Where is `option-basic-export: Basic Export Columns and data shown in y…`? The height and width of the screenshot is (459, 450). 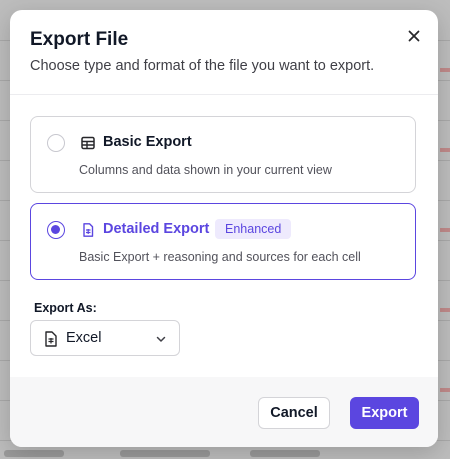
option-basic-export: Basic Export Columns and data shown in y… is located at coordinates (223, 154).